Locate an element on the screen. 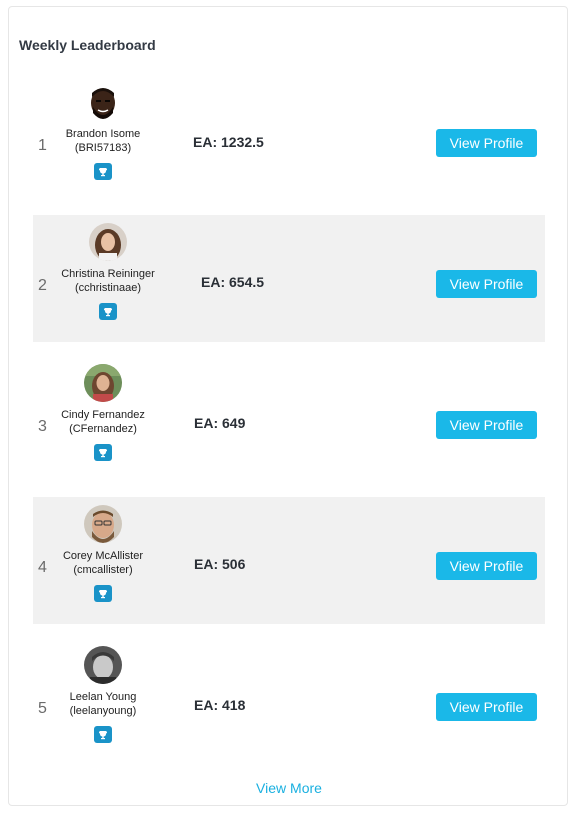 This screenshot has width=576, height=816. user-name: Christina Reininger is located at coordinates (108, 274).